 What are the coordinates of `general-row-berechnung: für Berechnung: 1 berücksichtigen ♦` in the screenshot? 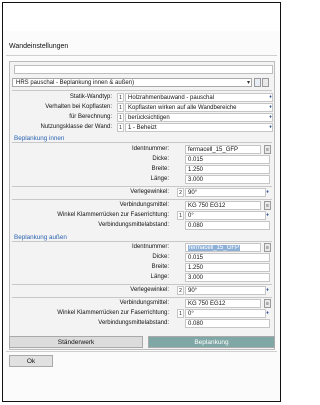 It's located at (142, 118).